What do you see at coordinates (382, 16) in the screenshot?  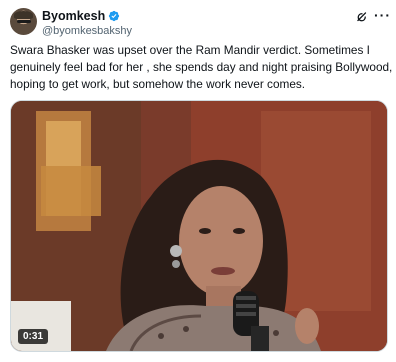 I see `more-options-icon: ···` at bounding box center [382, 16].